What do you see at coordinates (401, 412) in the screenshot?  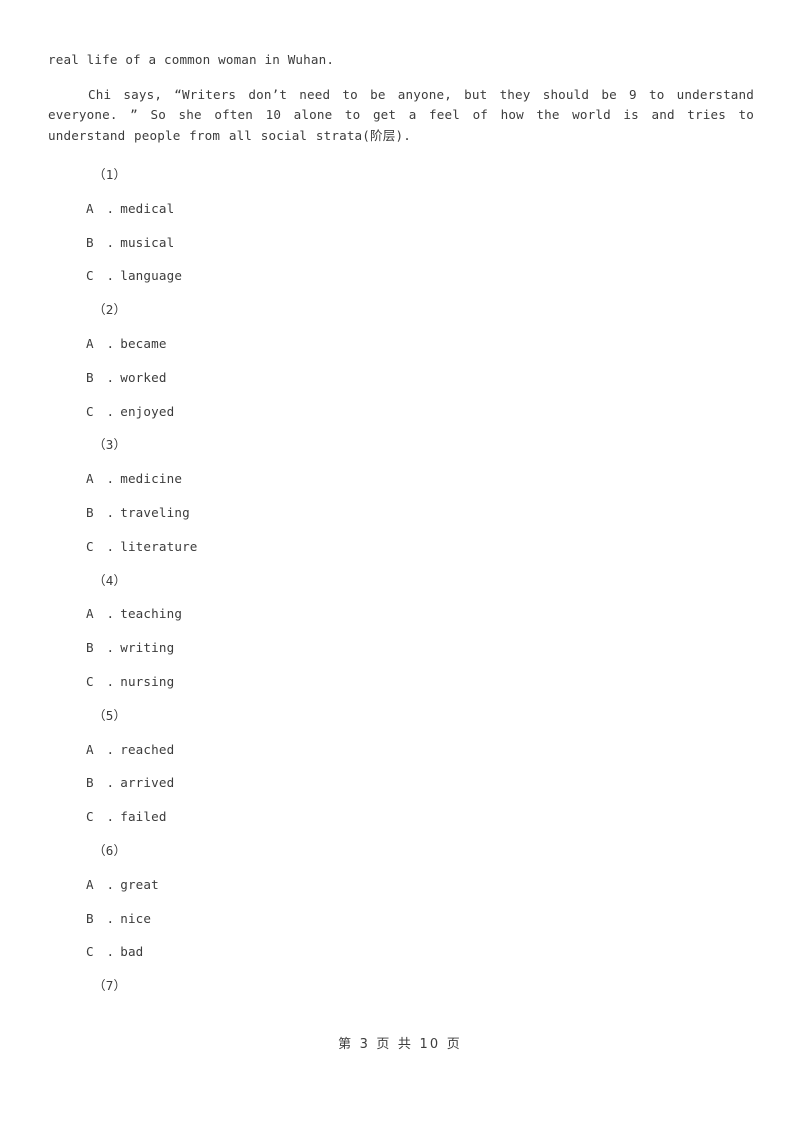 I see `question-option: C . enjoyed` at bounding box center [401, 412].